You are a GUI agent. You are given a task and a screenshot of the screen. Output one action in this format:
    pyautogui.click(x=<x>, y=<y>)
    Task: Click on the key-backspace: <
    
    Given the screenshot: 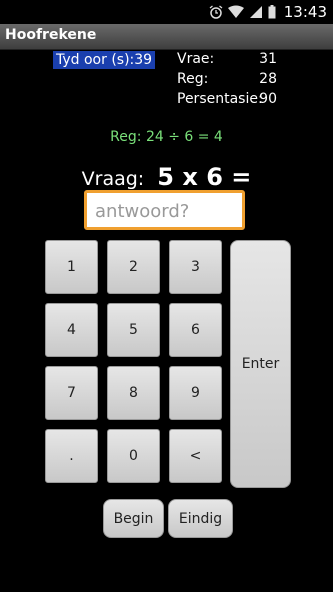 What is the action you would take?
    pyautogui.click(x=195, y=456)
    